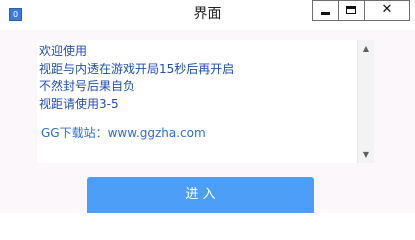  I want to click on minimize-button, so click(325, 10).